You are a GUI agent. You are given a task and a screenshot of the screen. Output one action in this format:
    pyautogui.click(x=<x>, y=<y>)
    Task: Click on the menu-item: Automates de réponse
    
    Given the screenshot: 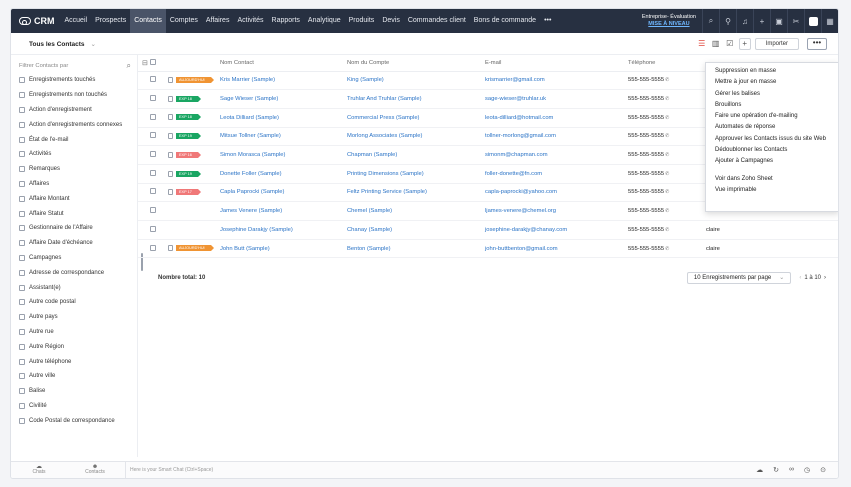 What is the action you would take?
    pyautogui.click(x=772, y=127)
    